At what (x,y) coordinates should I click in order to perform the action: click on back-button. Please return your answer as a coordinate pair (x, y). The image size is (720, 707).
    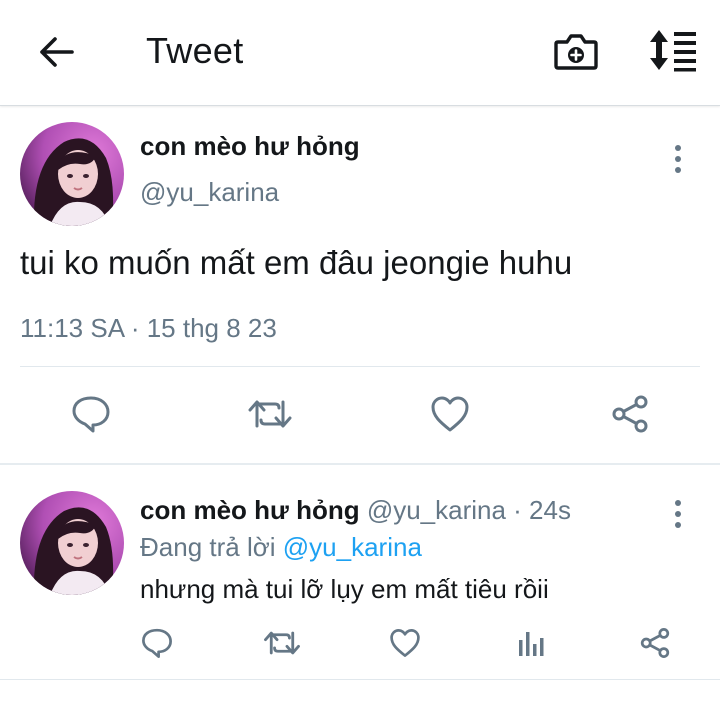
    Looking at the image, I should click on (56, 52).